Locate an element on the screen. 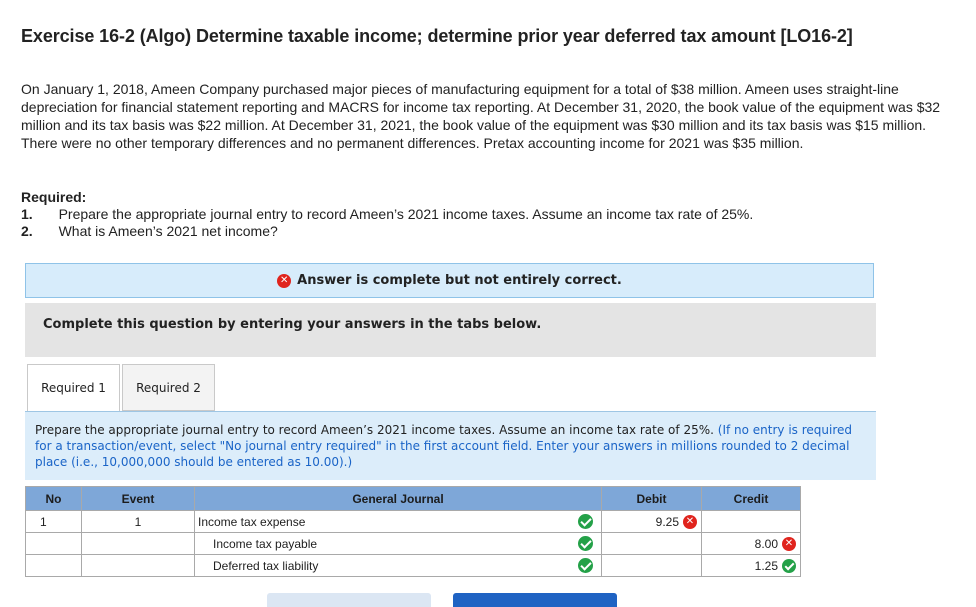 This screenshot has width=976, height=607. table-header-row: No Event General Journal Debit Credit is located at coordinates (413, 498).